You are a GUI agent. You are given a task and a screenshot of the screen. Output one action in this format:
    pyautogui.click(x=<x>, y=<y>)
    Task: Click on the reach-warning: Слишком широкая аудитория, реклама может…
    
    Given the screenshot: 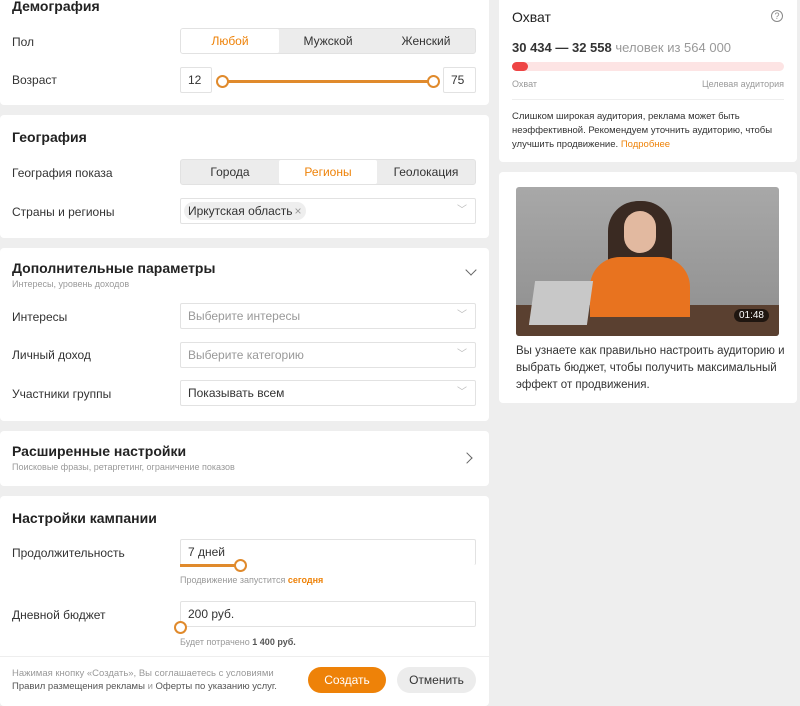 What is the action you would take?
    pyautogui.click(x=649, y=131)
    